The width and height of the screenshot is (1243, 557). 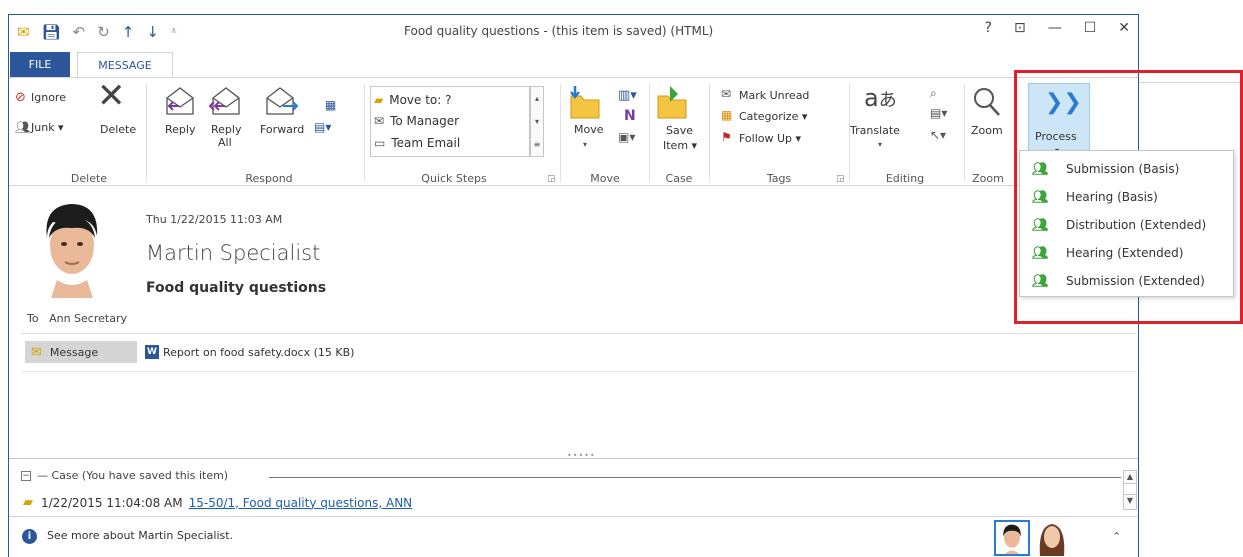 I want to click on sender-thumbnail, so click(x=1012, y=538).